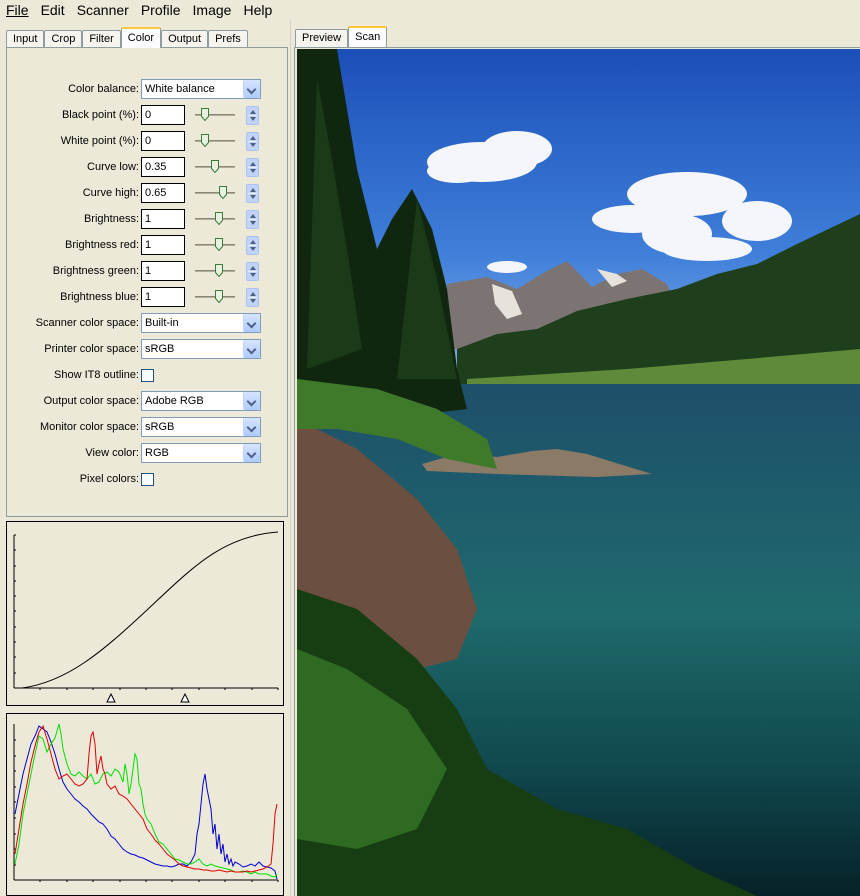  Describe the element at coordinates (157, 453) in the screenshot. I see `view-color-value: RGB` at that location.